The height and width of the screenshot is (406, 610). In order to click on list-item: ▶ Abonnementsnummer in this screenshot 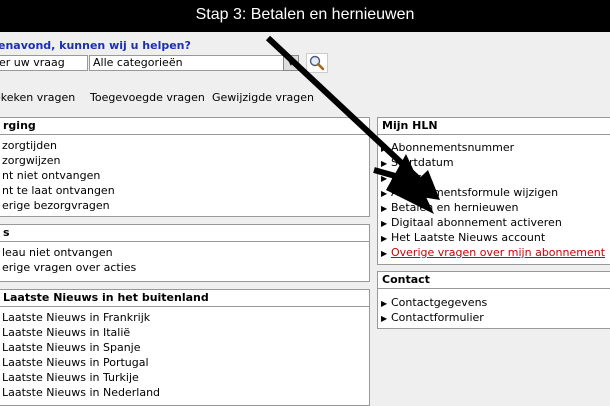, I will do `click(494, 147)`.